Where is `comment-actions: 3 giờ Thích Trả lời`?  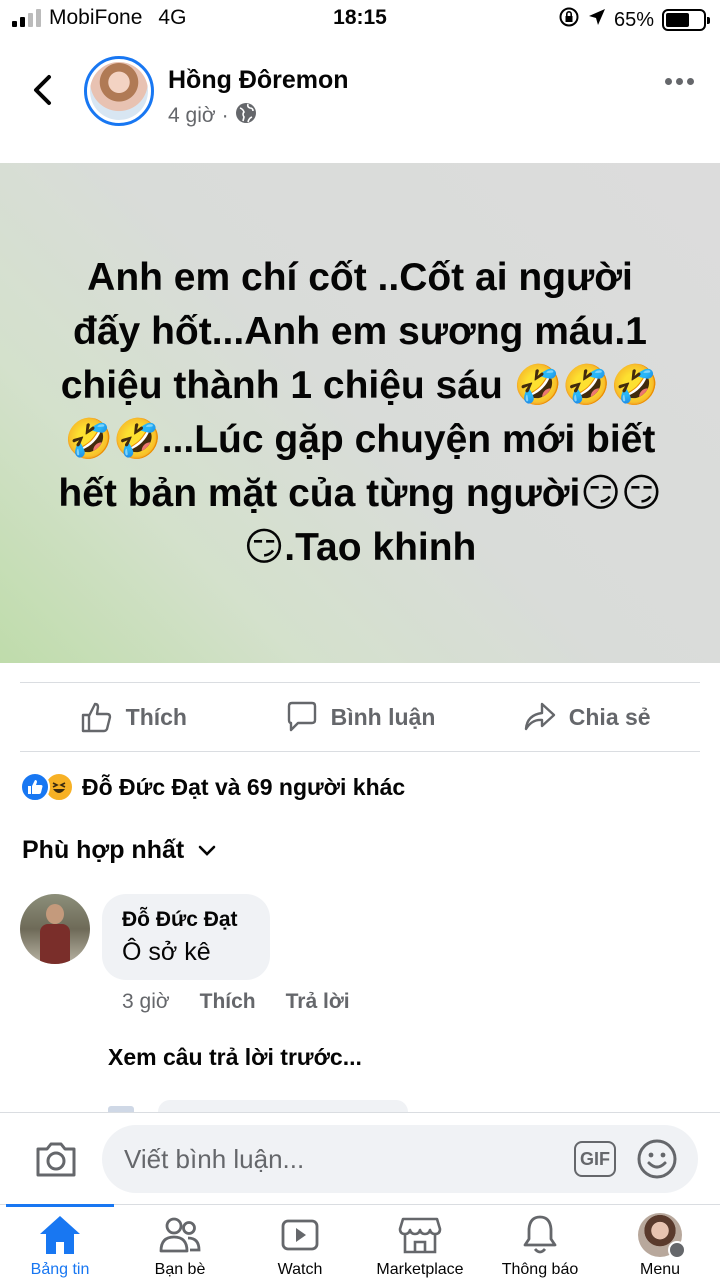 comment-actions: 3 giờ Thích Trả lời is located at coordinates (236, 1002).